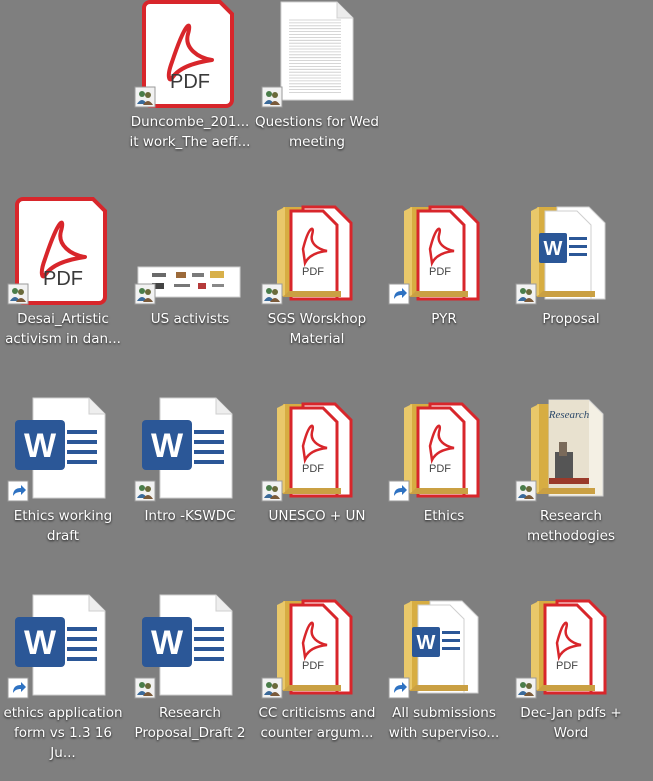 The image size is (653, 781). What do you see at coordinates (571, 686) in the screenshot?
I see `desktop-item: PDF Dec-Jan pdfs + Word` at bounding box center [571, 686].